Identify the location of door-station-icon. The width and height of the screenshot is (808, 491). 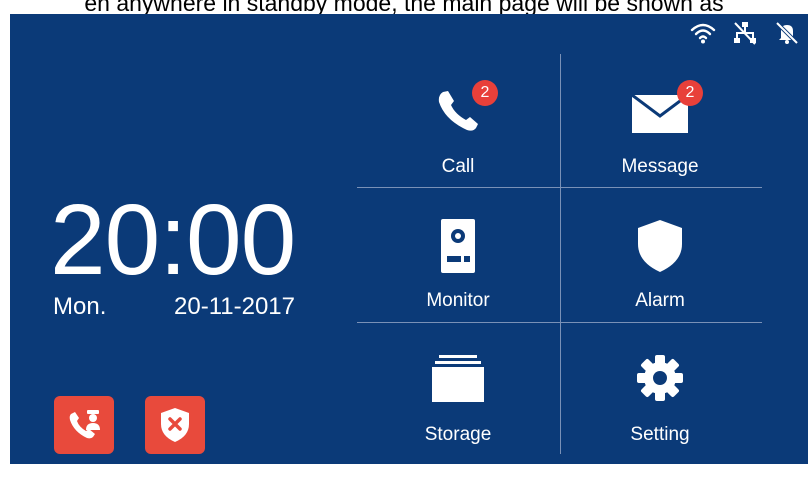
(458, 246).